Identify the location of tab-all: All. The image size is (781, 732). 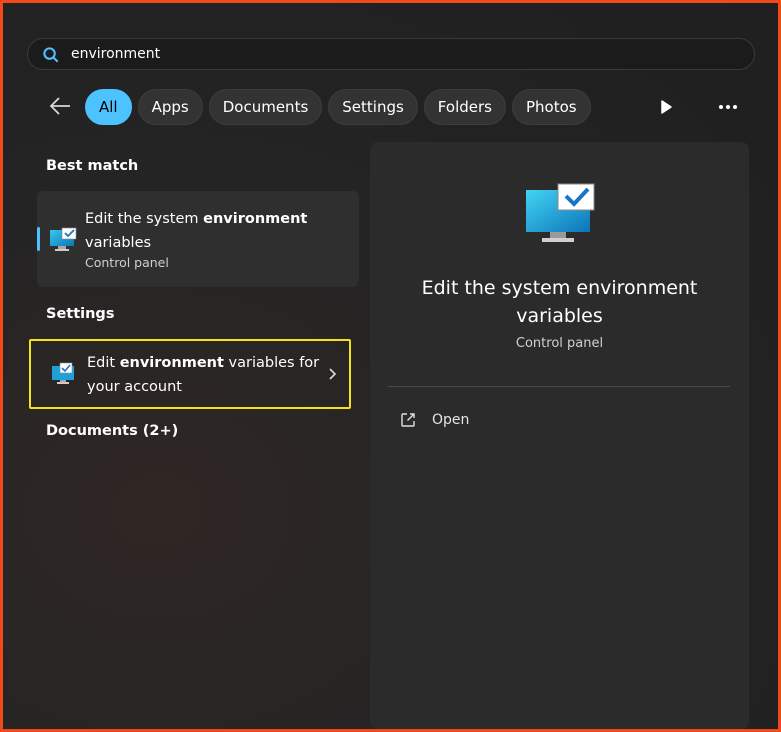
(108, 107).